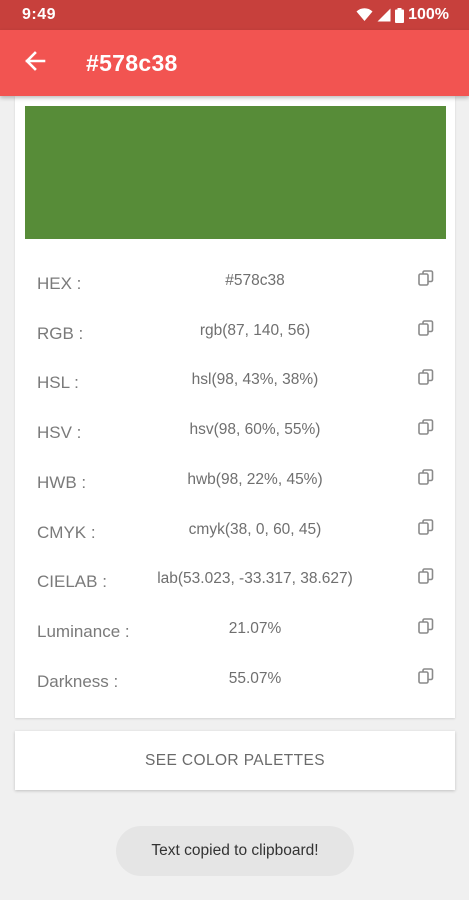 The image size is (469, 900). I want to click on format-value: #578c38, so click(255, 280).